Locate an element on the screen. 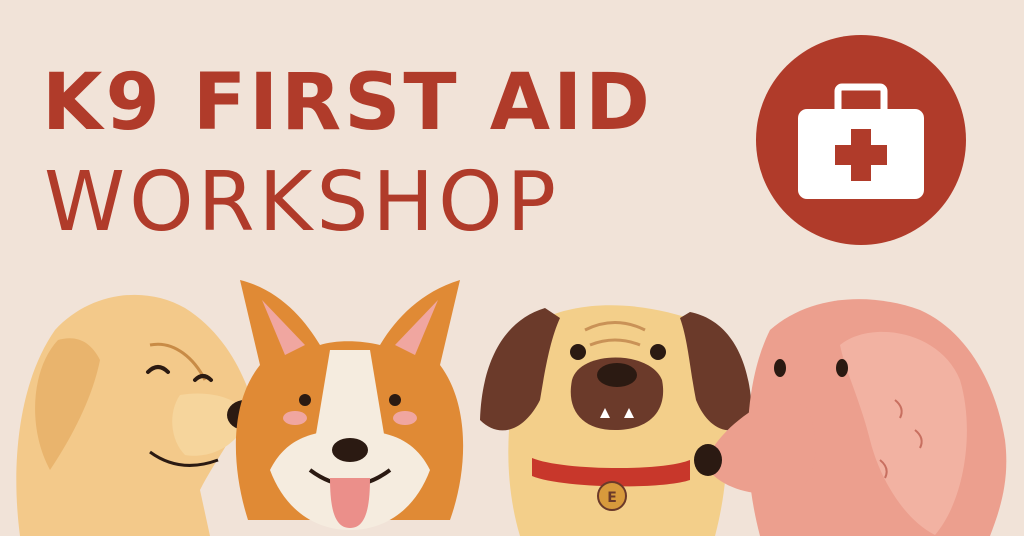 The width and height of the screenshot is (1024, 536). pug: E is located at coordinates (616, 420).